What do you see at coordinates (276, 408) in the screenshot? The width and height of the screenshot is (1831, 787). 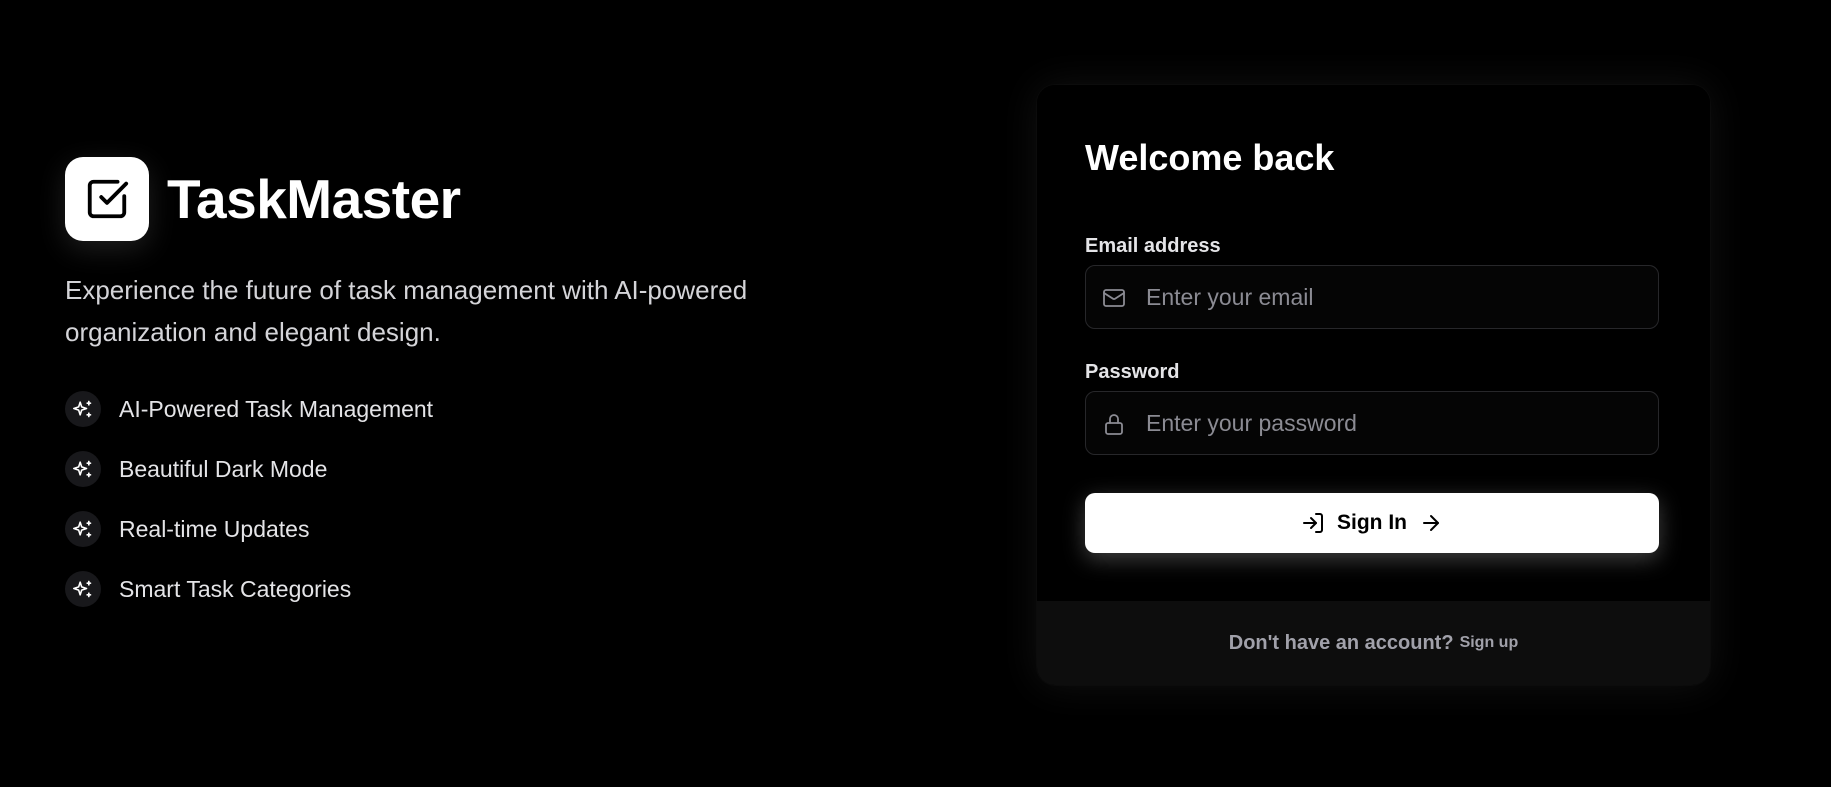 I see `feature-label: AI-Powered Task Management` at bounding box center [276, 408].